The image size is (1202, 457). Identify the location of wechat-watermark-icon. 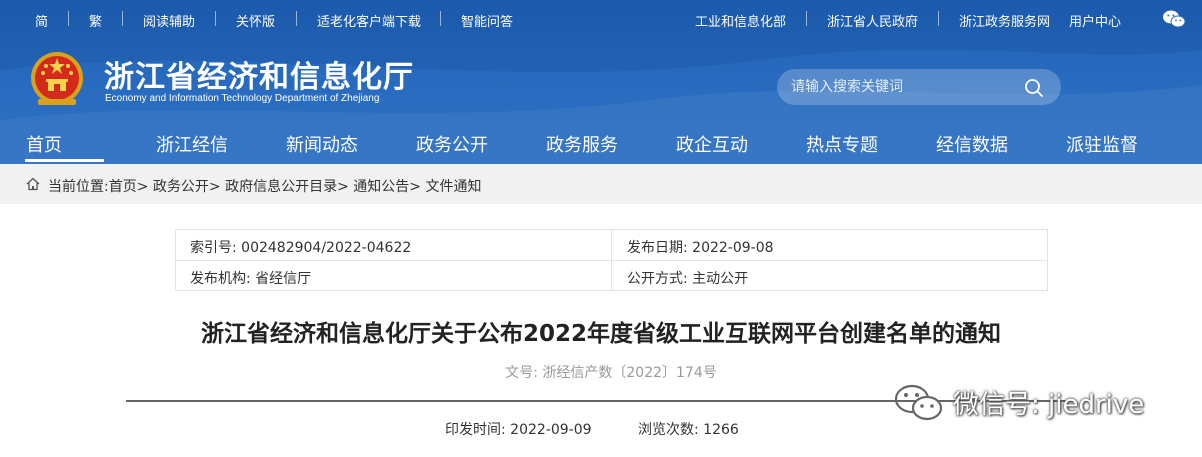
(918, 402).